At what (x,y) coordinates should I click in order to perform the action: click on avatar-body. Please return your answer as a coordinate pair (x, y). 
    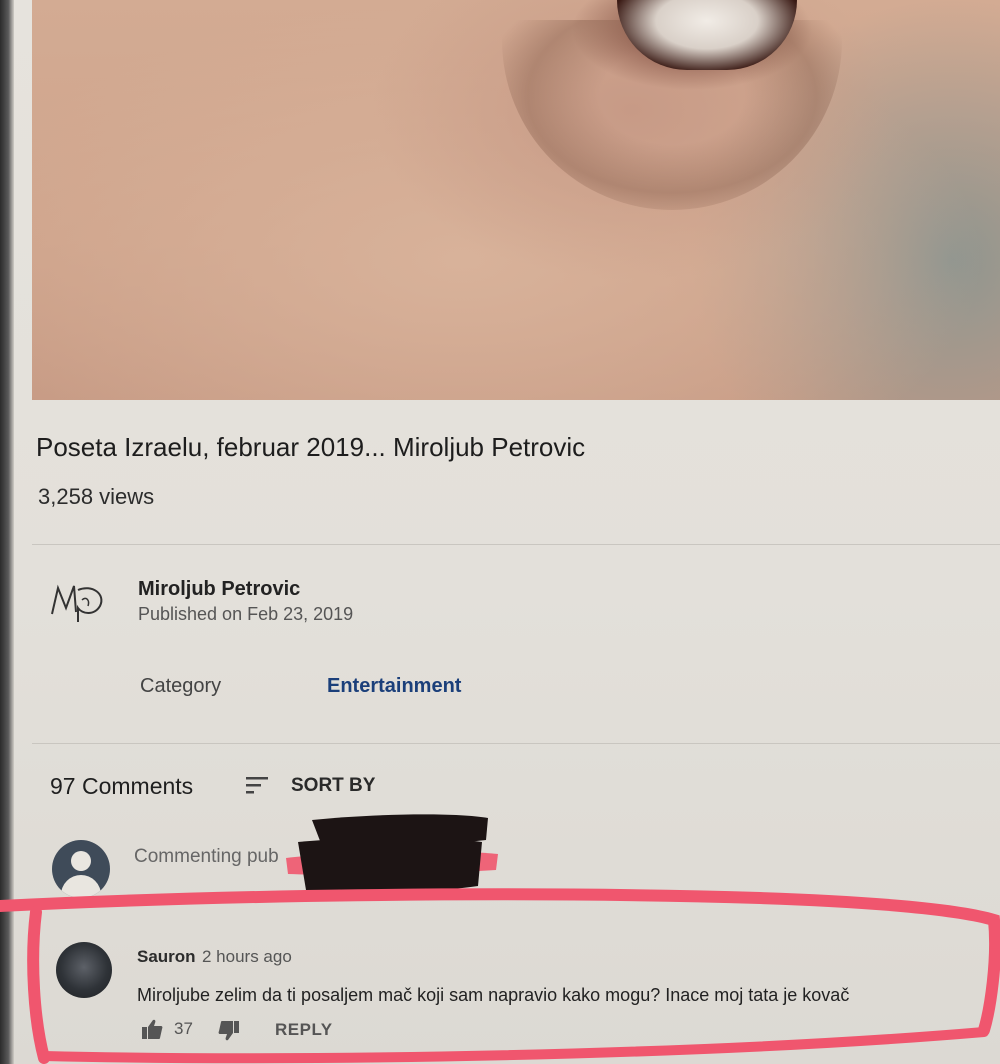
    Looking at the image, I should click on (81, 886).